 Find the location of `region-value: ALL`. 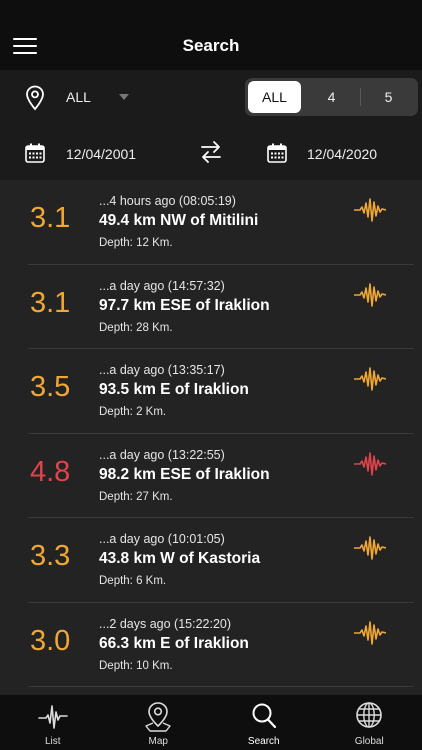

region-value: ALL is located at coordinates (78, 97).